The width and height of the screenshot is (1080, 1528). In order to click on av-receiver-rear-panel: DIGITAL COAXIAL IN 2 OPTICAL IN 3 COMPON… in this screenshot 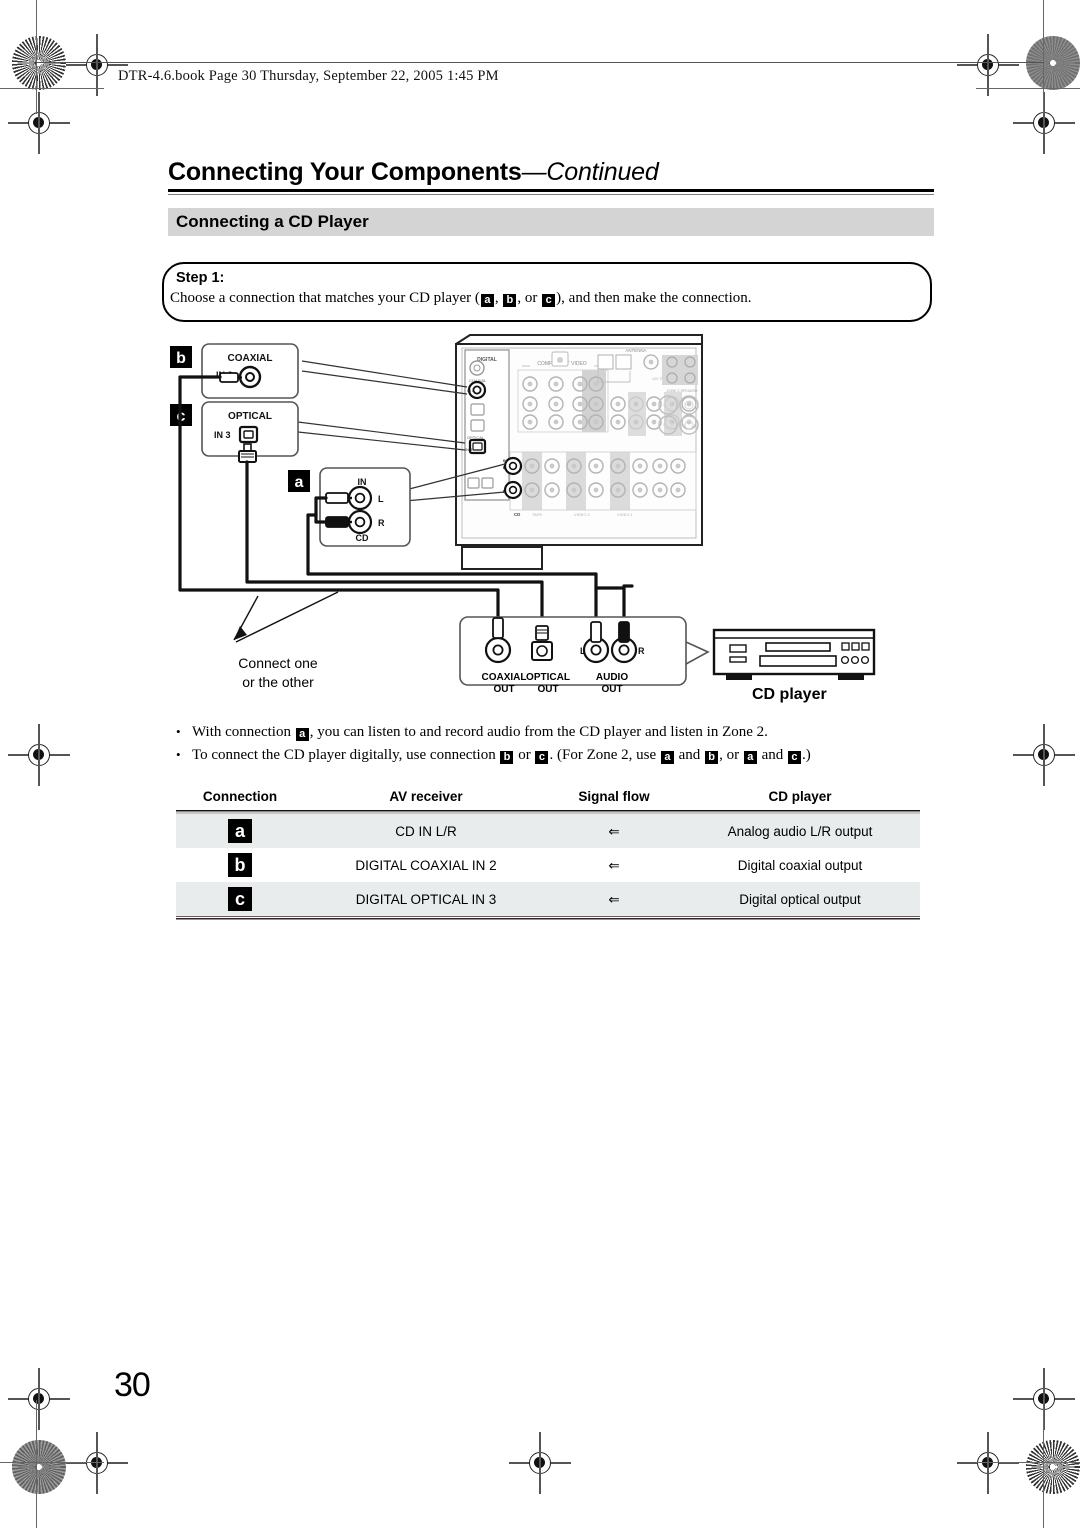, I will do `click(579, 452)`.